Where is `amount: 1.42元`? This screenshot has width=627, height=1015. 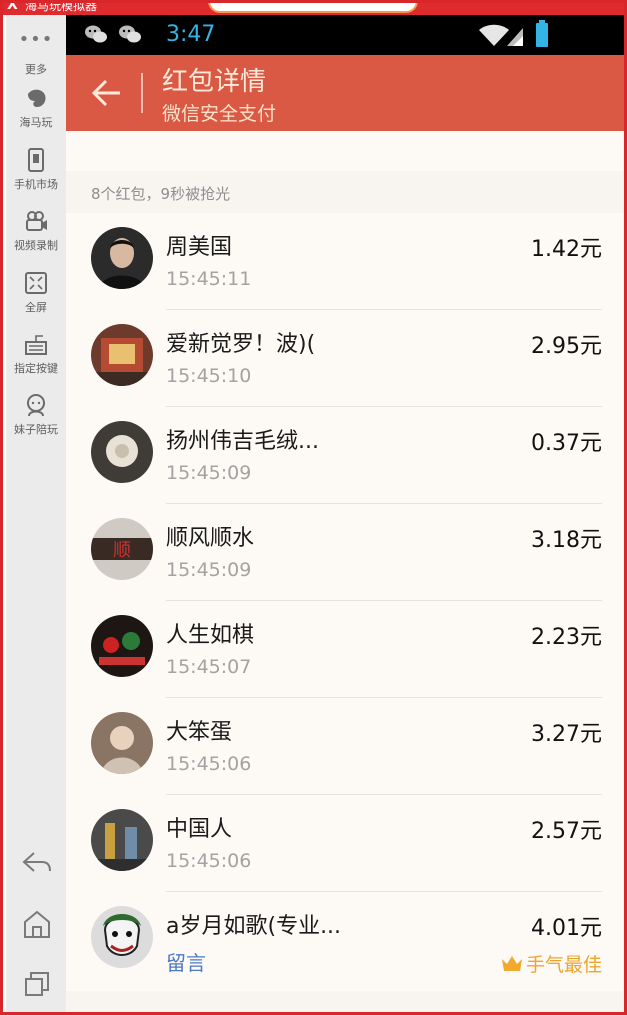
amount: 1.42元 is located at coordinates (566, 249).